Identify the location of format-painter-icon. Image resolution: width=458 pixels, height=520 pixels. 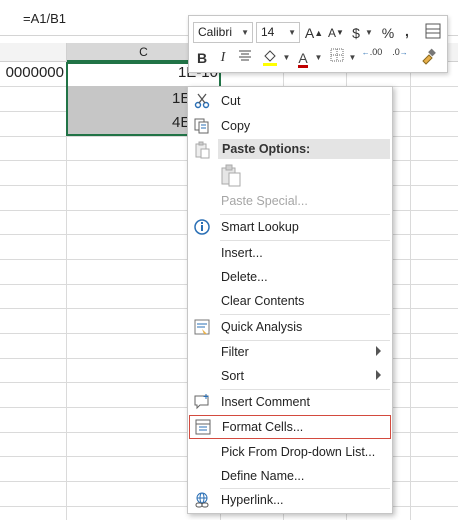
(433, 33).